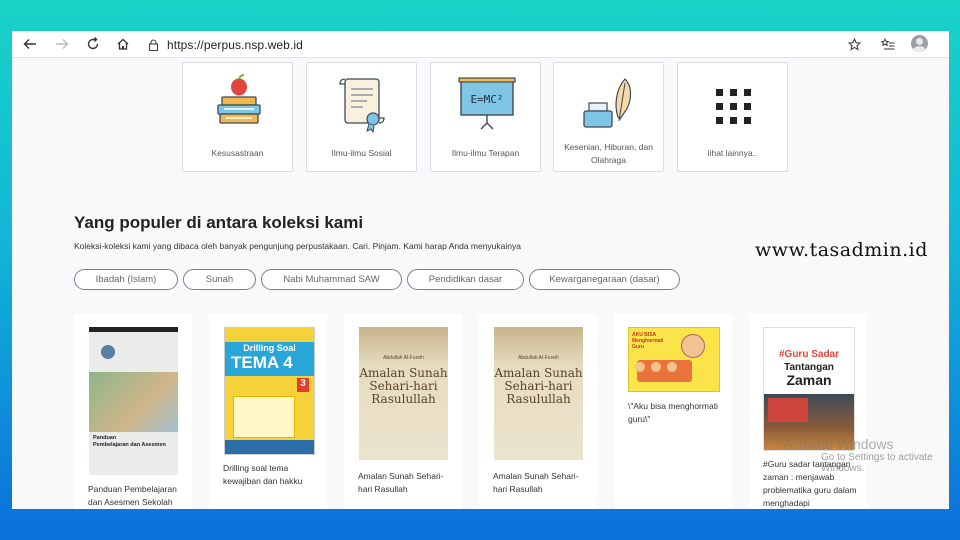  I want to click on cover-text: Panduan, so click(105, 438).